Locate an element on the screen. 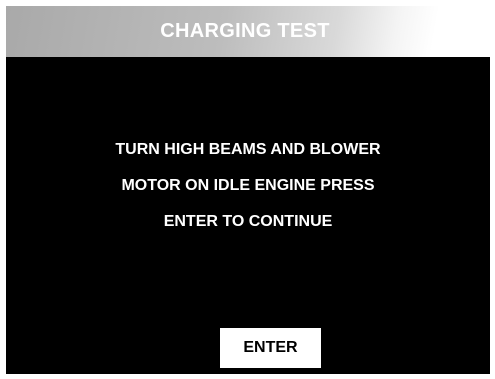 The height and width of the screenshot is (379, 495). instruction-line-2: MOTOR ON IDLE ENGINE PRESS is located at coordinates (248, 185).